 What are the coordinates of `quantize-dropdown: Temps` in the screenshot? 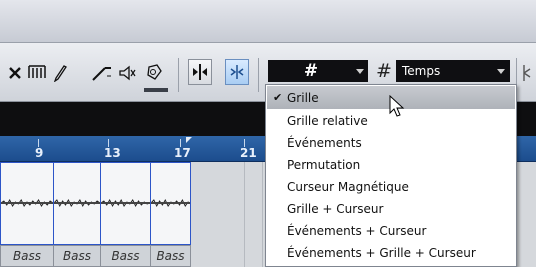 It's located at (453, 71).